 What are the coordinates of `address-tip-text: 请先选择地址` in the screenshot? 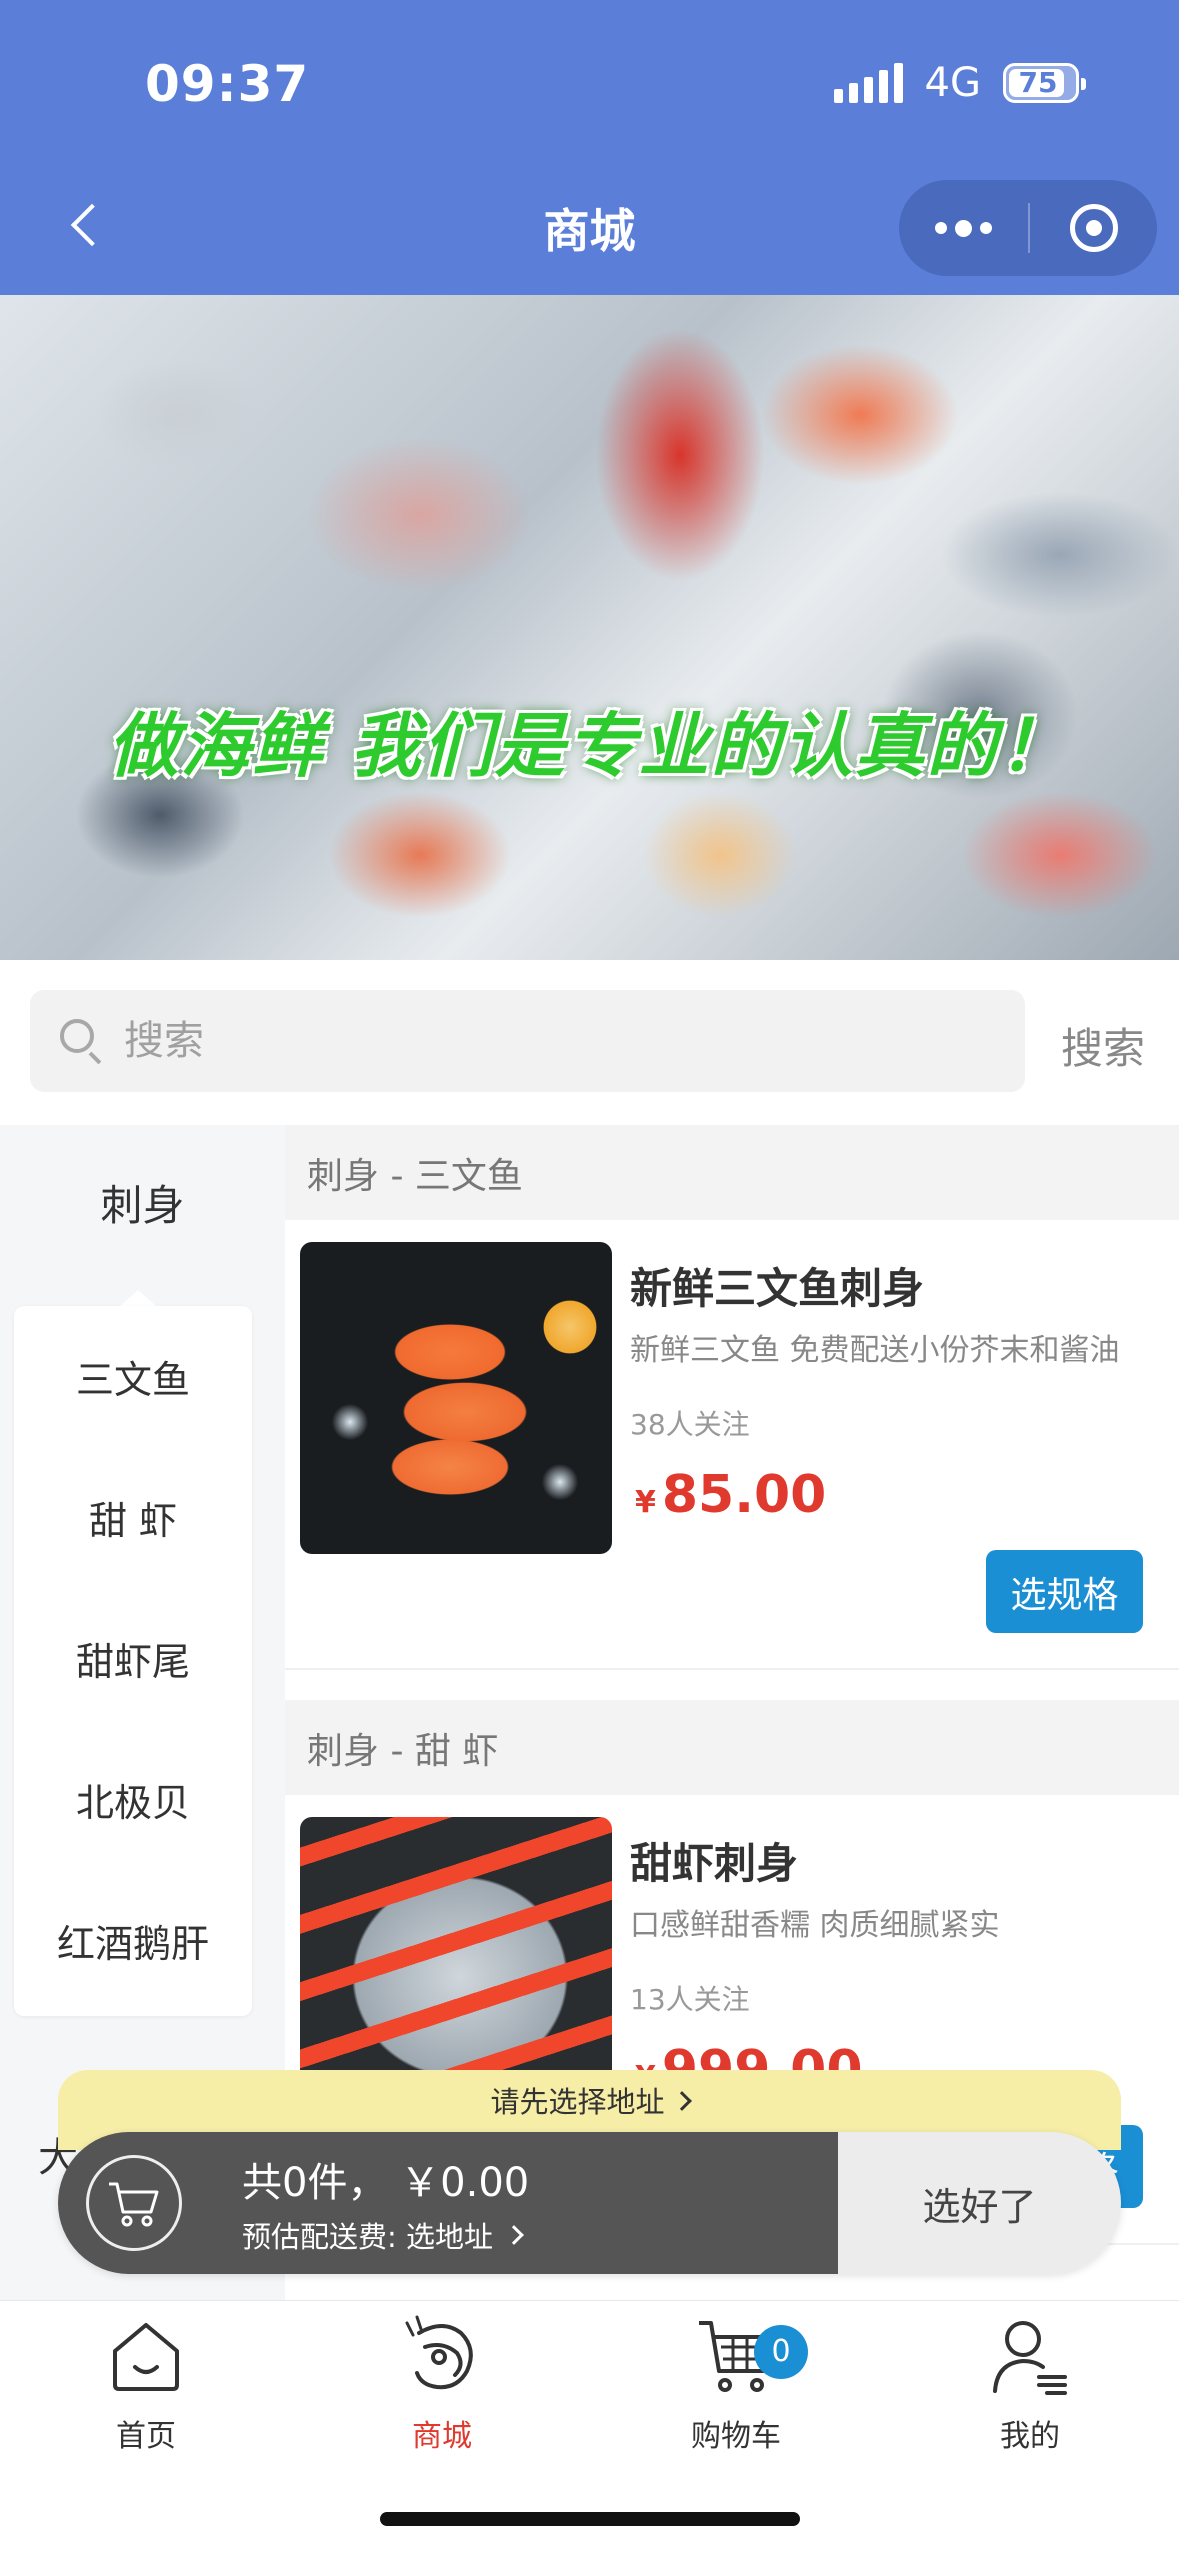 It's located at (577, 2102).